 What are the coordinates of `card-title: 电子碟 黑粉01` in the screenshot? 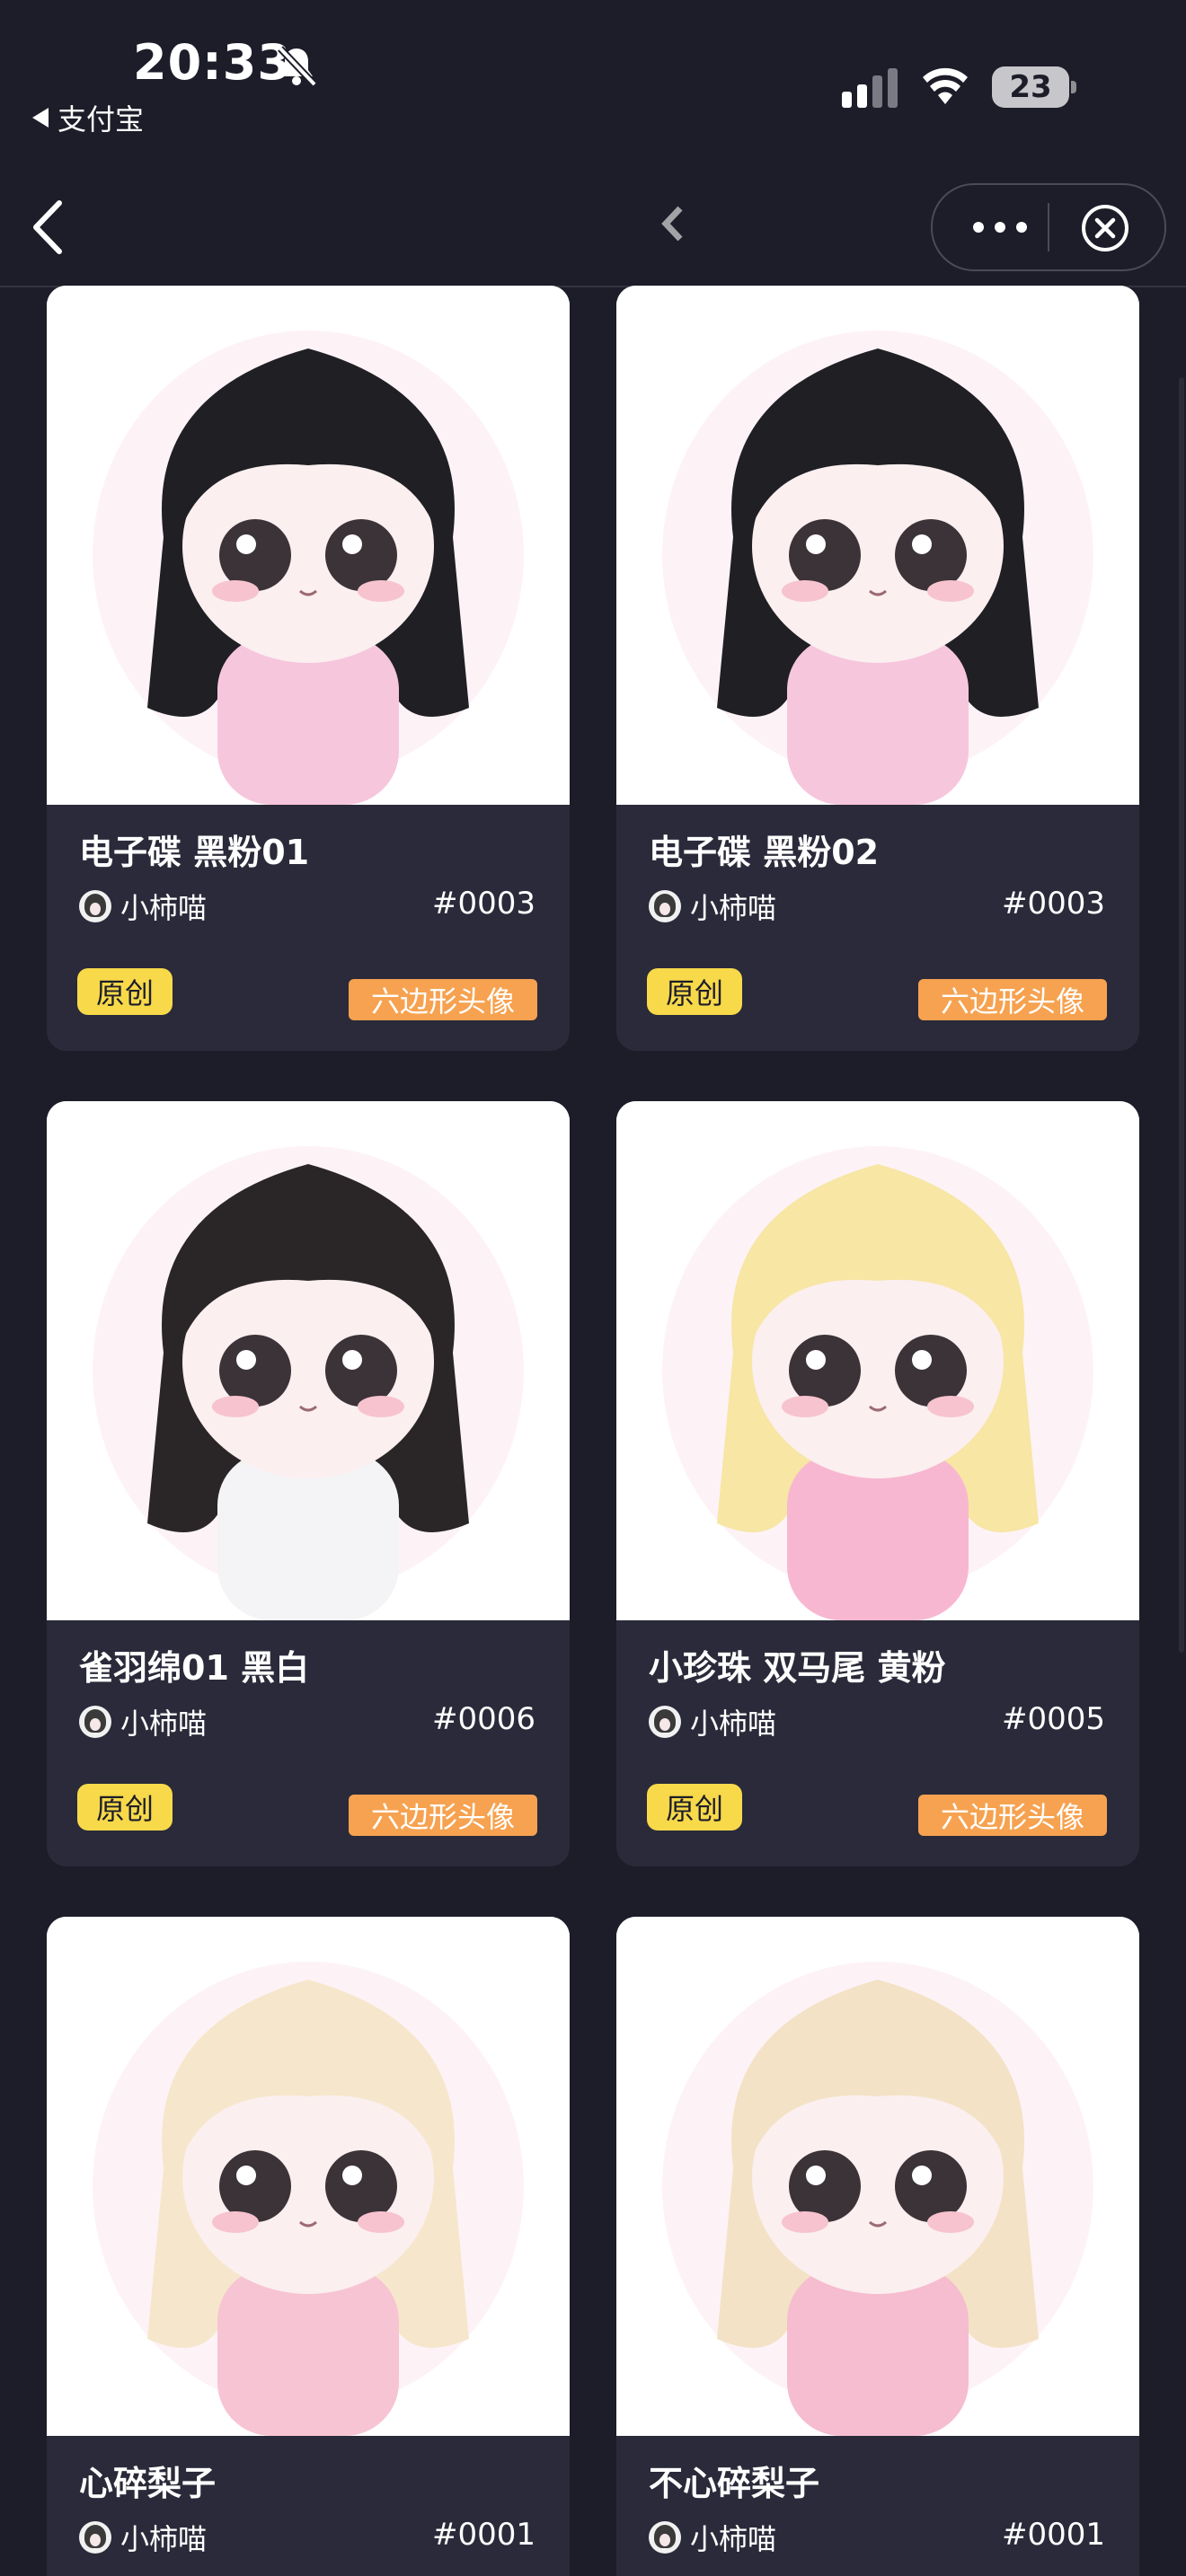 It's located at (194, 852).